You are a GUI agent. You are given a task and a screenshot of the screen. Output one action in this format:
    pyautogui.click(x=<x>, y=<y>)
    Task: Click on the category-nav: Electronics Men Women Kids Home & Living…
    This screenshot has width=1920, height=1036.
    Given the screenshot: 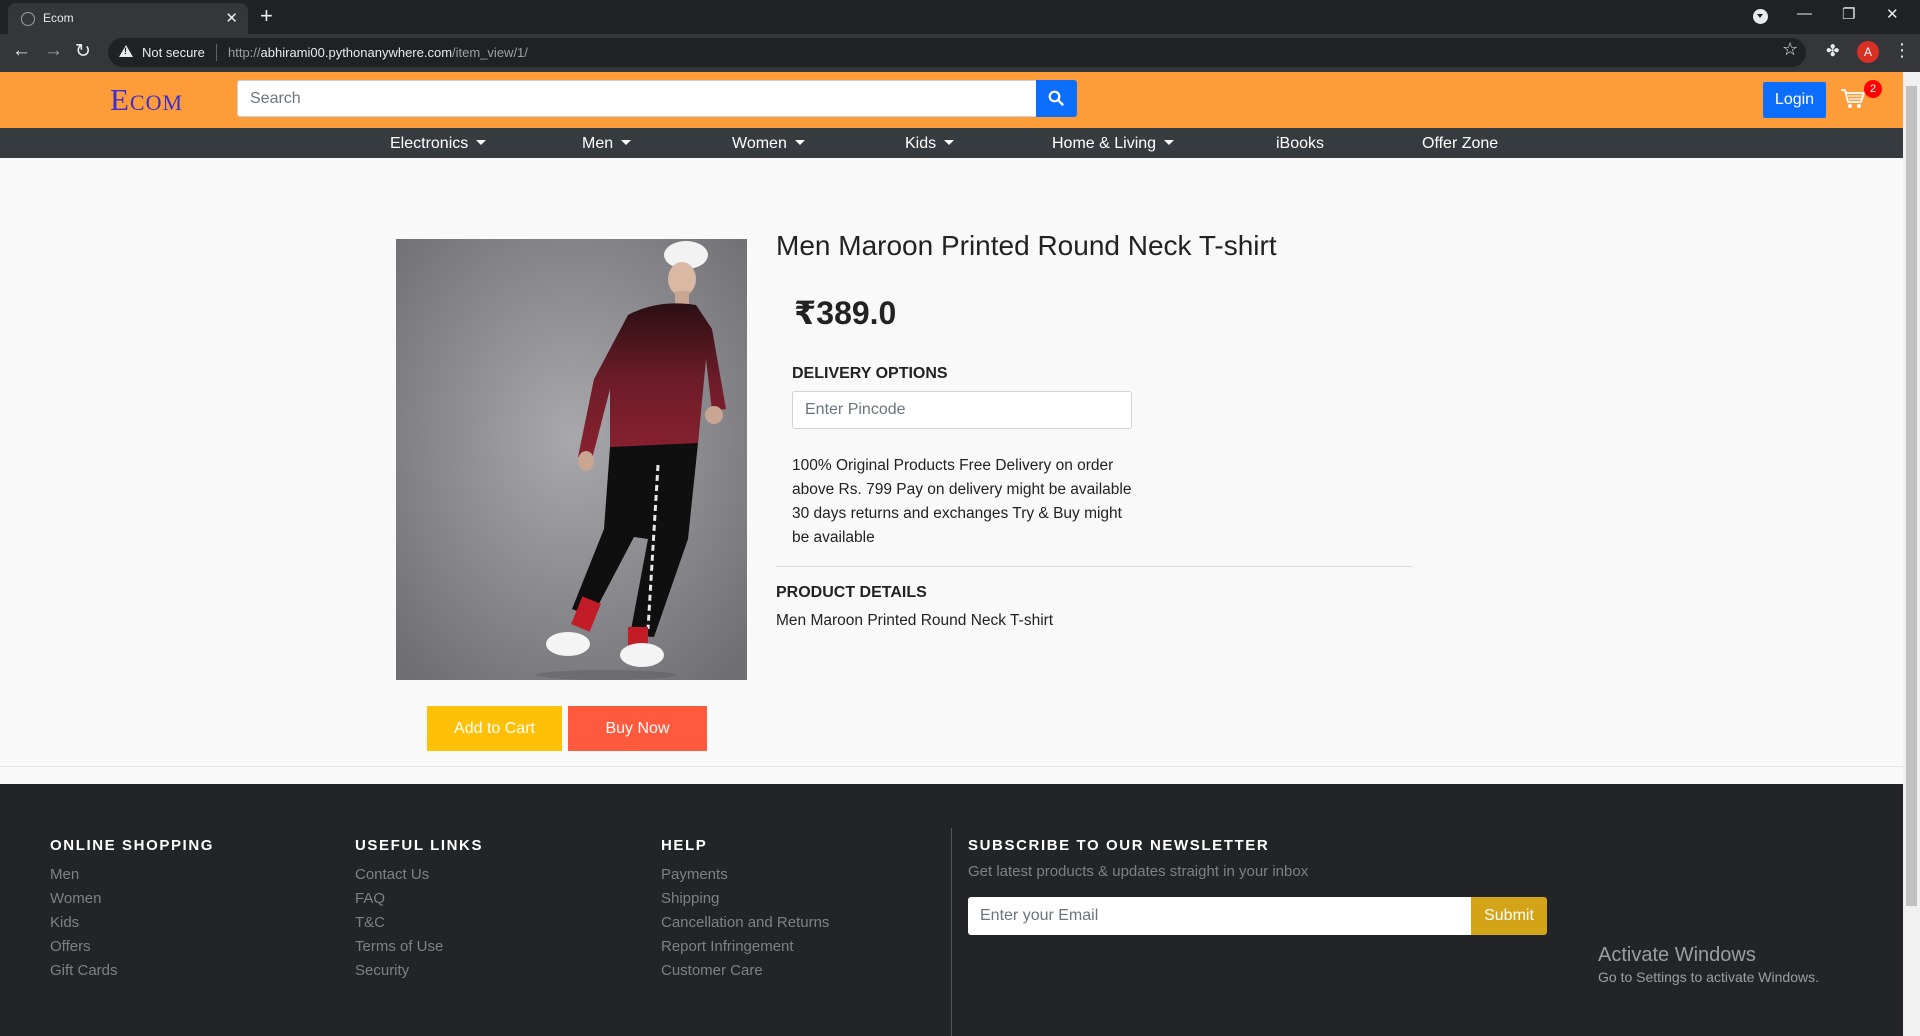 What is the action you would take?
    pyautogui.click(x=951, y=143)
    